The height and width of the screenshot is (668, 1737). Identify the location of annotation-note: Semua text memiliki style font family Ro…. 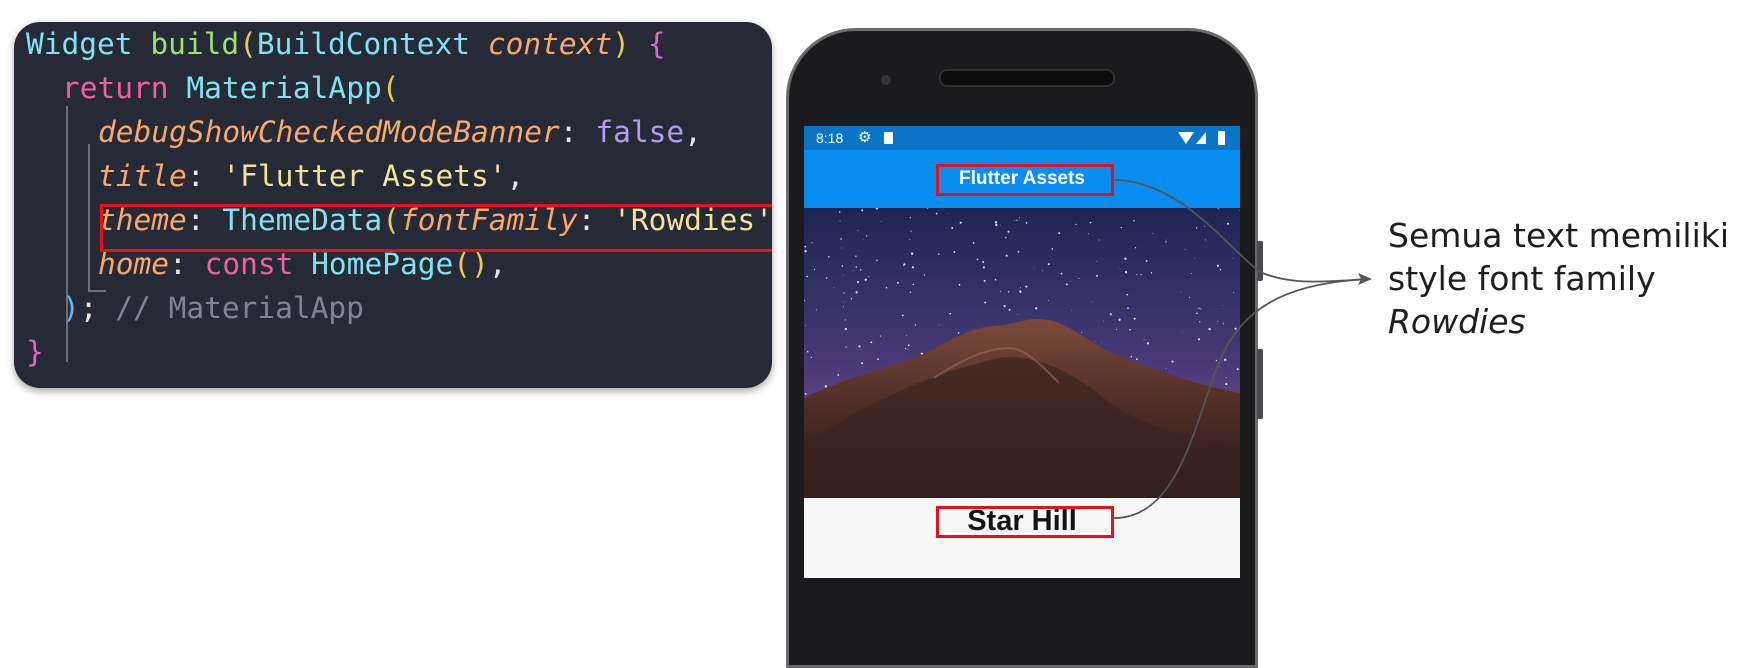
(1560, 278).